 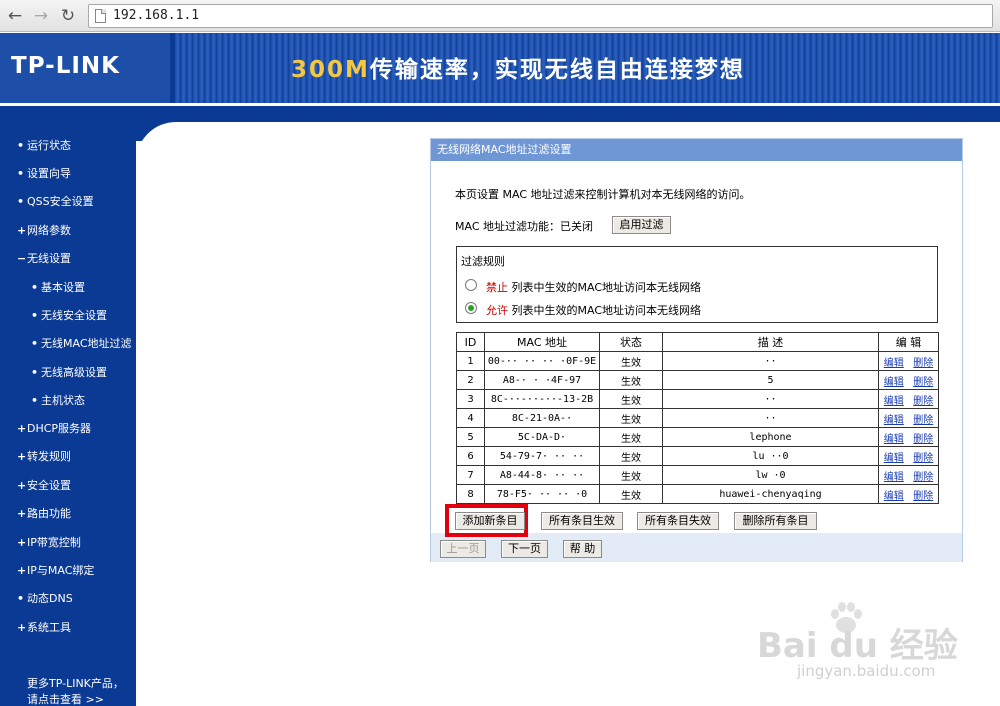 What do you see at coordinates (470, 475) in the screenshot?
I see `cell-id: 7` at bounding box center [470, 475].